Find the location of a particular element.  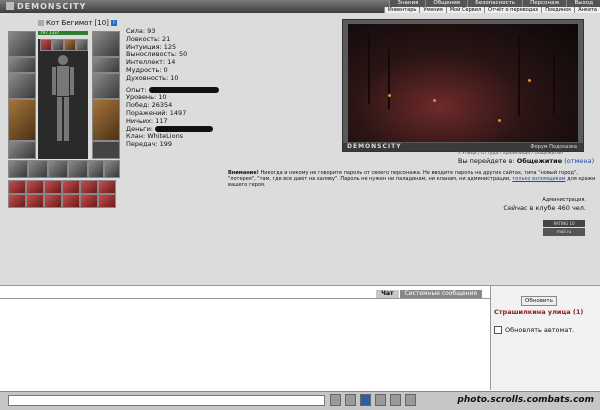

send-icon is located at coordinates (335, 400).